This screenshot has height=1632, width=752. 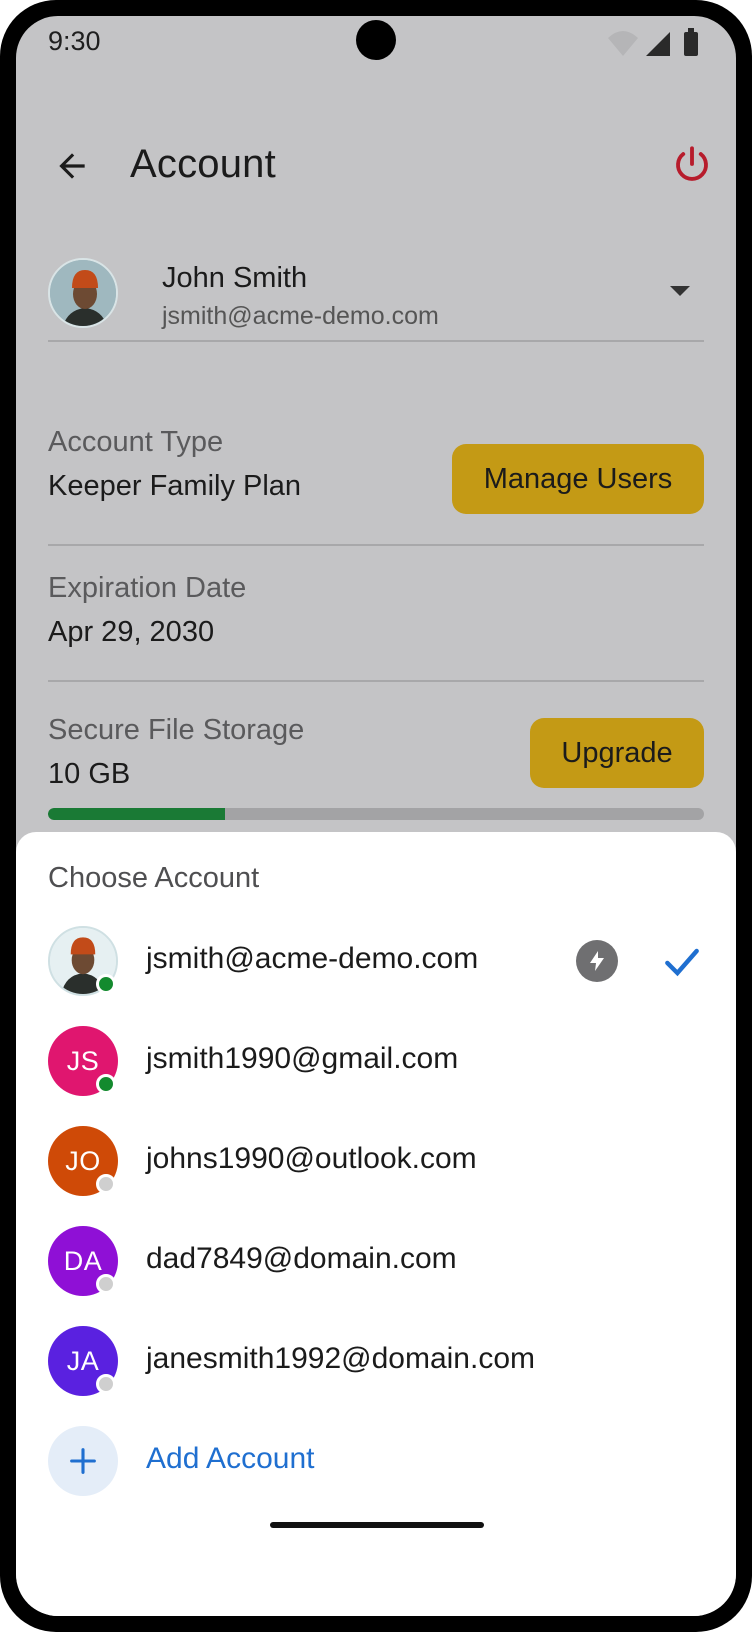 What do you see at coordinates (578, 479) in the screenshot?
I see `manage-users-button: Manage Users` at bounding box center [578, 479].